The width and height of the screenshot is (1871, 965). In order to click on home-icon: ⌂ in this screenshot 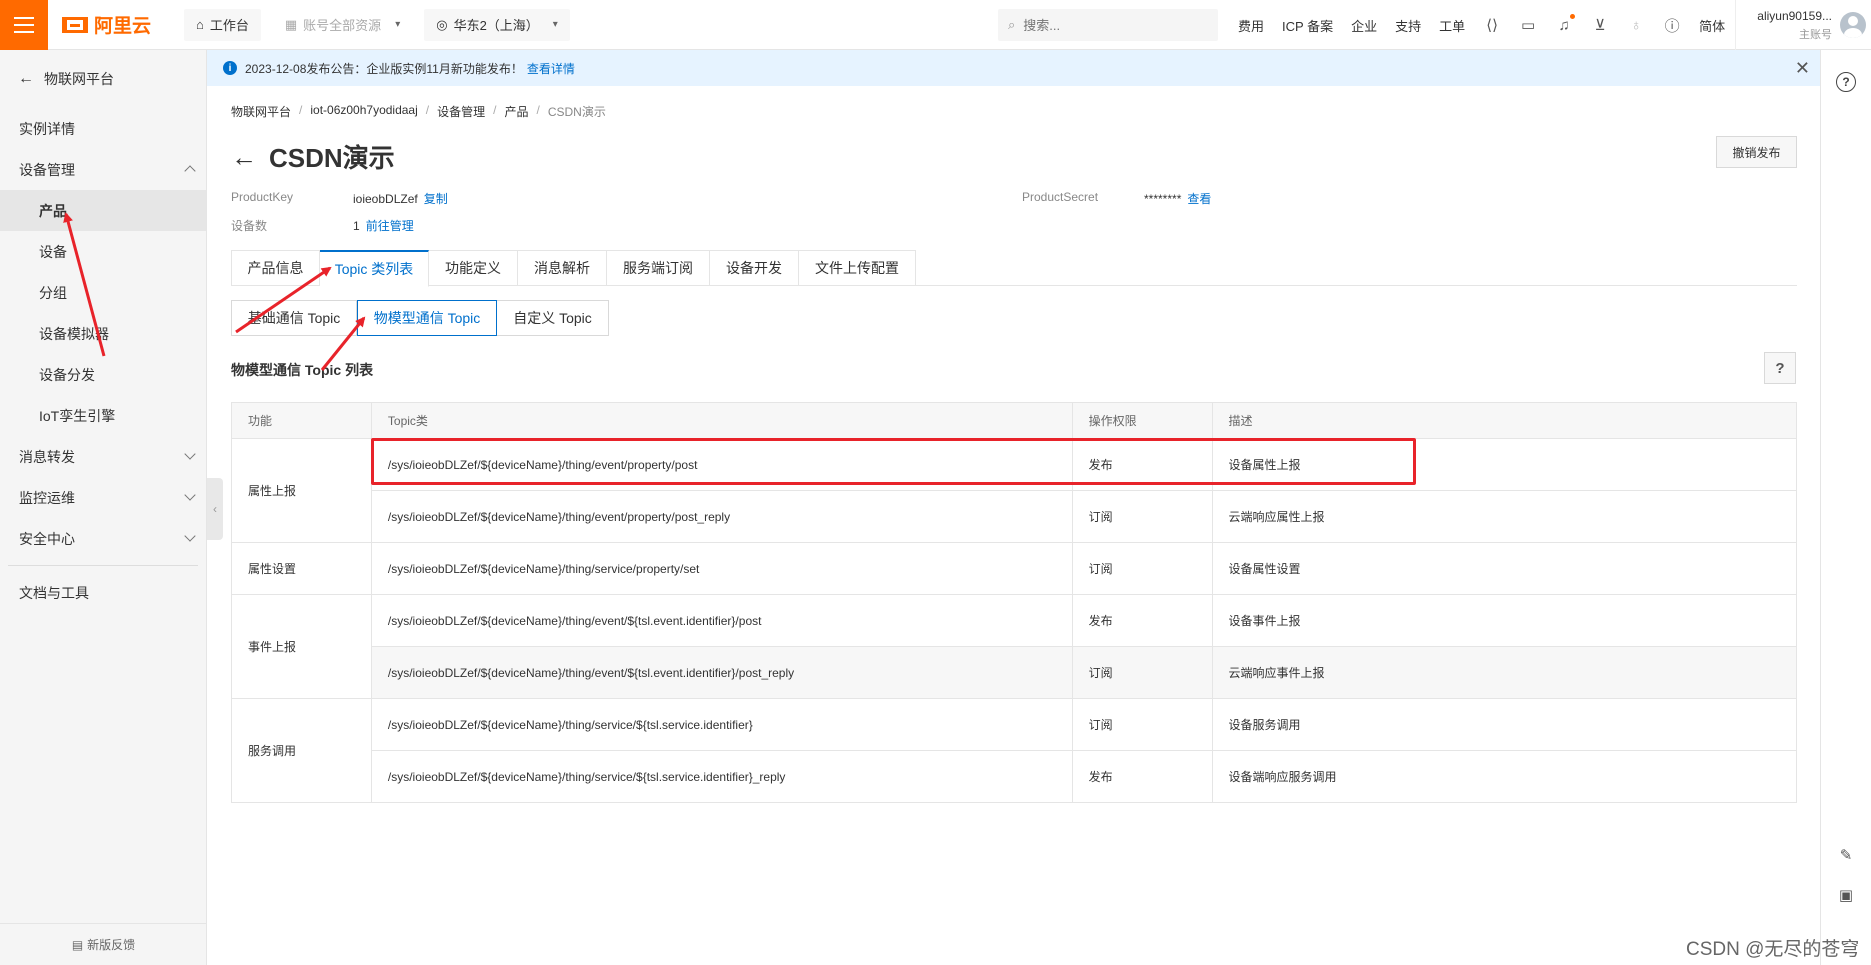, I will do `click(200, 24)`.